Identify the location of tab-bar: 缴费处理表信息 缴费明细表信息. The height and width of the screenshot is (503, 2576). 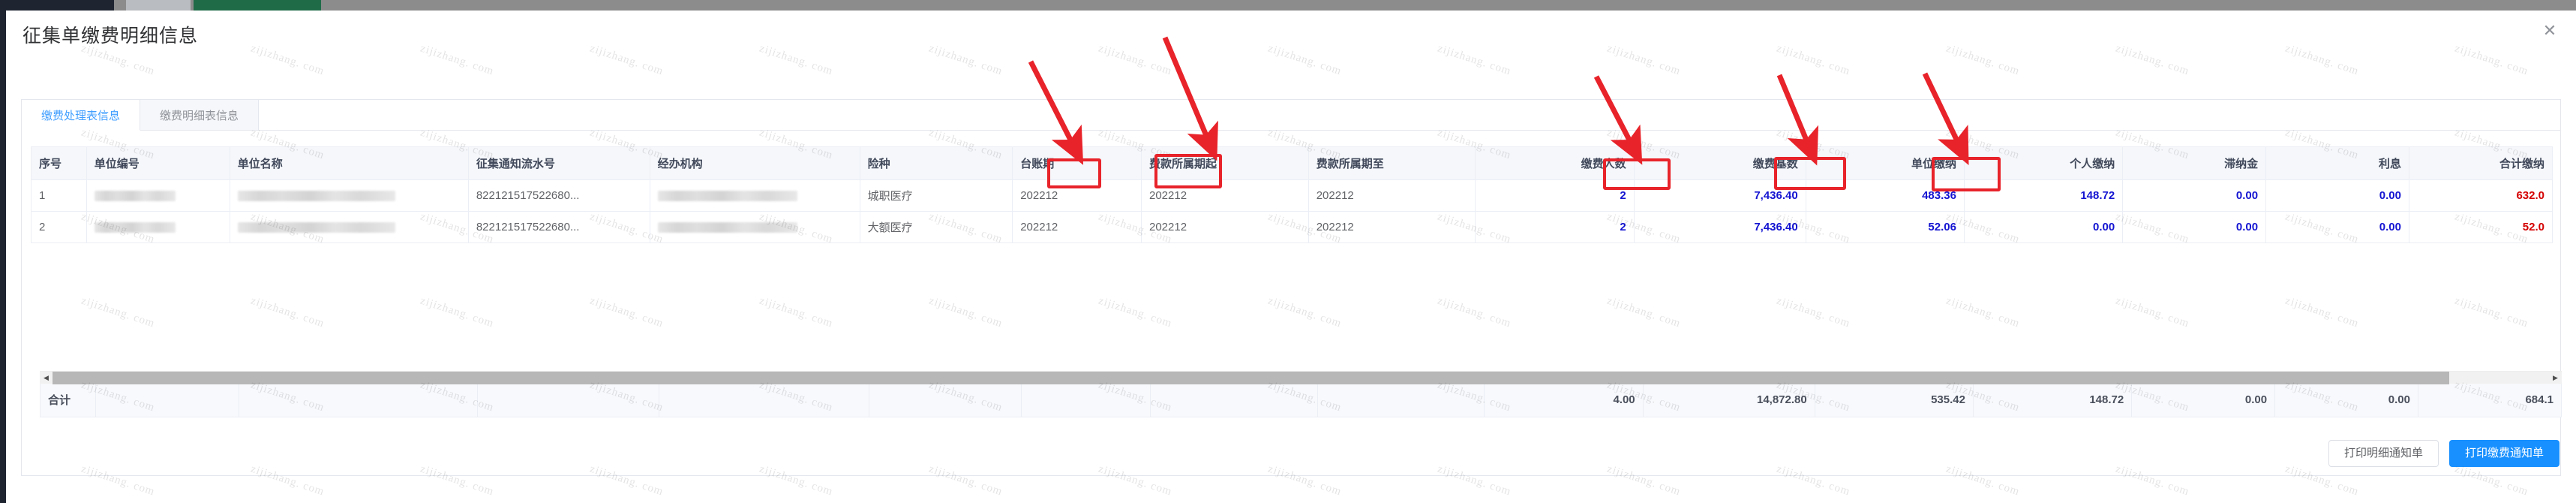
(1291, 115).